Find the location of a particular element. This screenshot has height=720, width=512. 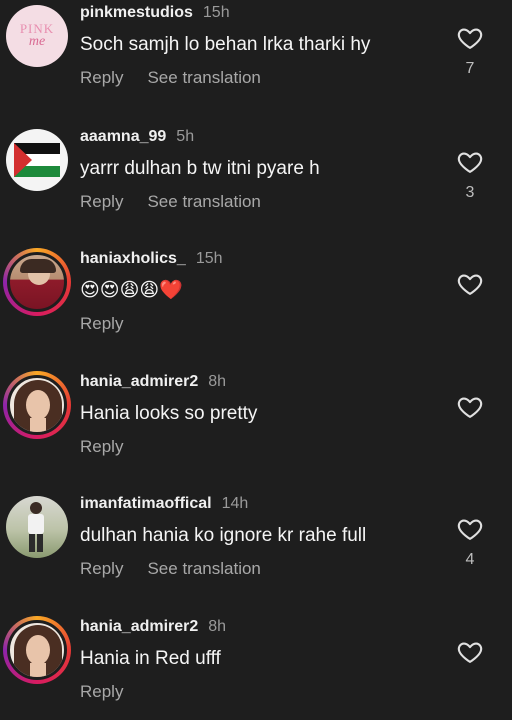

username: haniaxholics_ is located at coordinates (133, 259).